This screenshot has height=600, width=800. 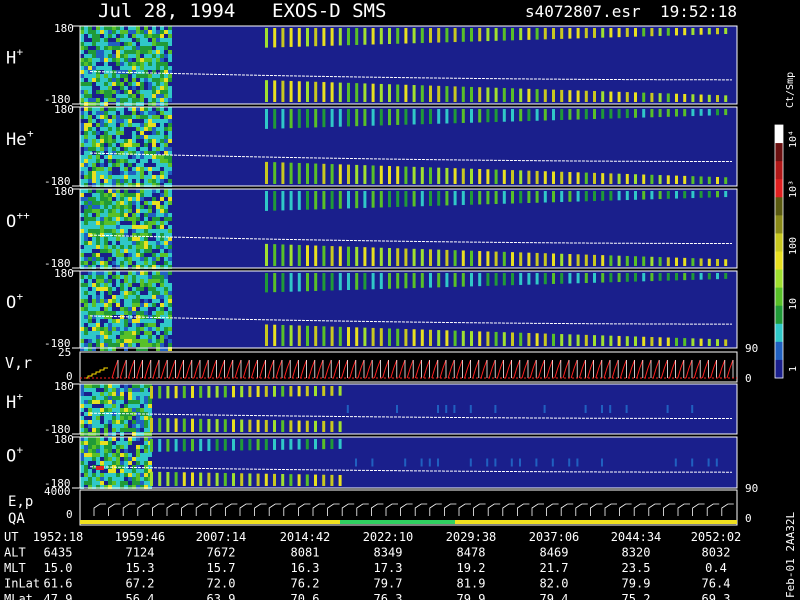 I want to click on colorbar-swatch, so click(x=779, y=188).